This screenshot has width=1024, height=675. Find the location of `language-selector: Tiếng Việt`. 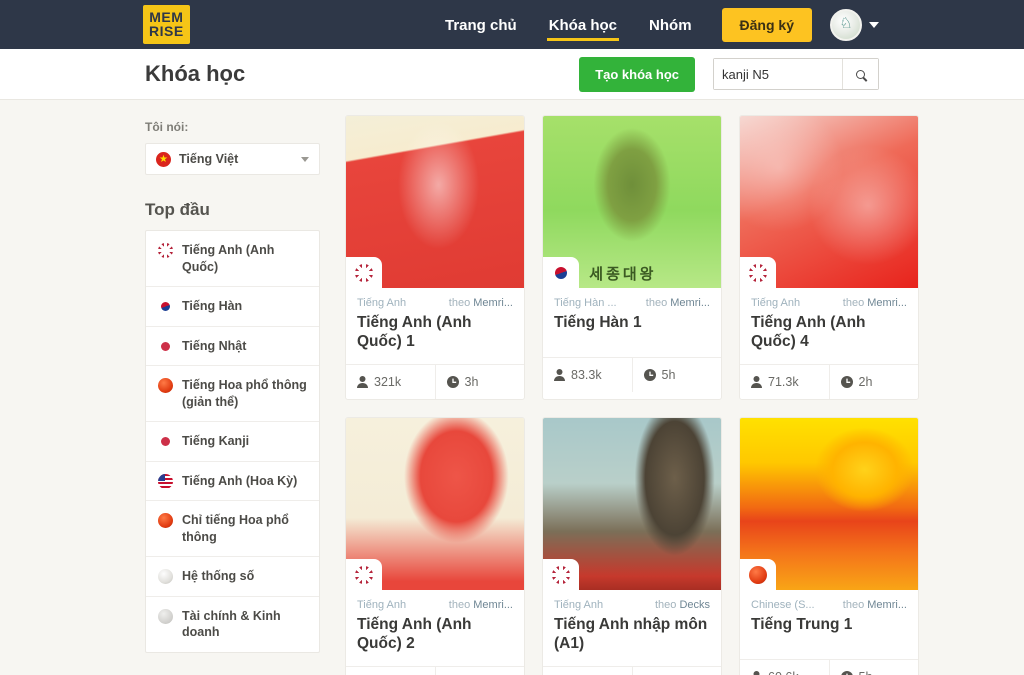

language-selector: Tiếng Việt is located at coordinates (232, 159).